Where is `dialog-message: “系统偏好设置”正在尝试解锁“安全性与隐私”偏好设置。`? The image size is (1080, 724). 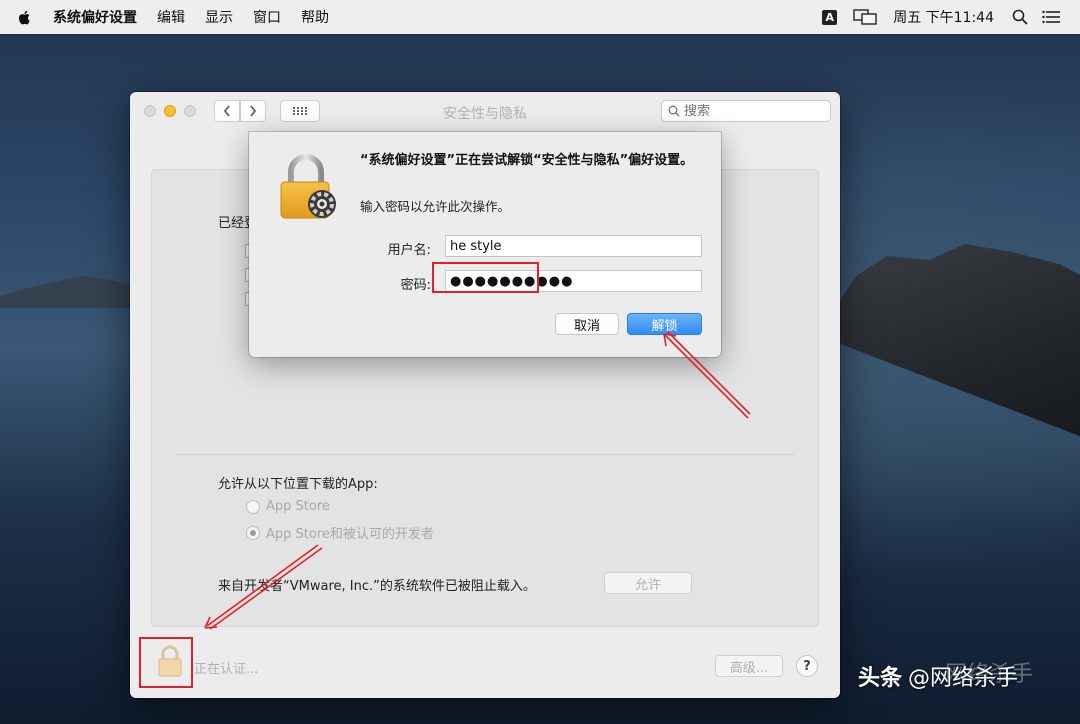 dialog-message: “系统偏好设置”正在尝试解锁“安全性与隐私”偏好设置。 is located at coordinates (527, 160).